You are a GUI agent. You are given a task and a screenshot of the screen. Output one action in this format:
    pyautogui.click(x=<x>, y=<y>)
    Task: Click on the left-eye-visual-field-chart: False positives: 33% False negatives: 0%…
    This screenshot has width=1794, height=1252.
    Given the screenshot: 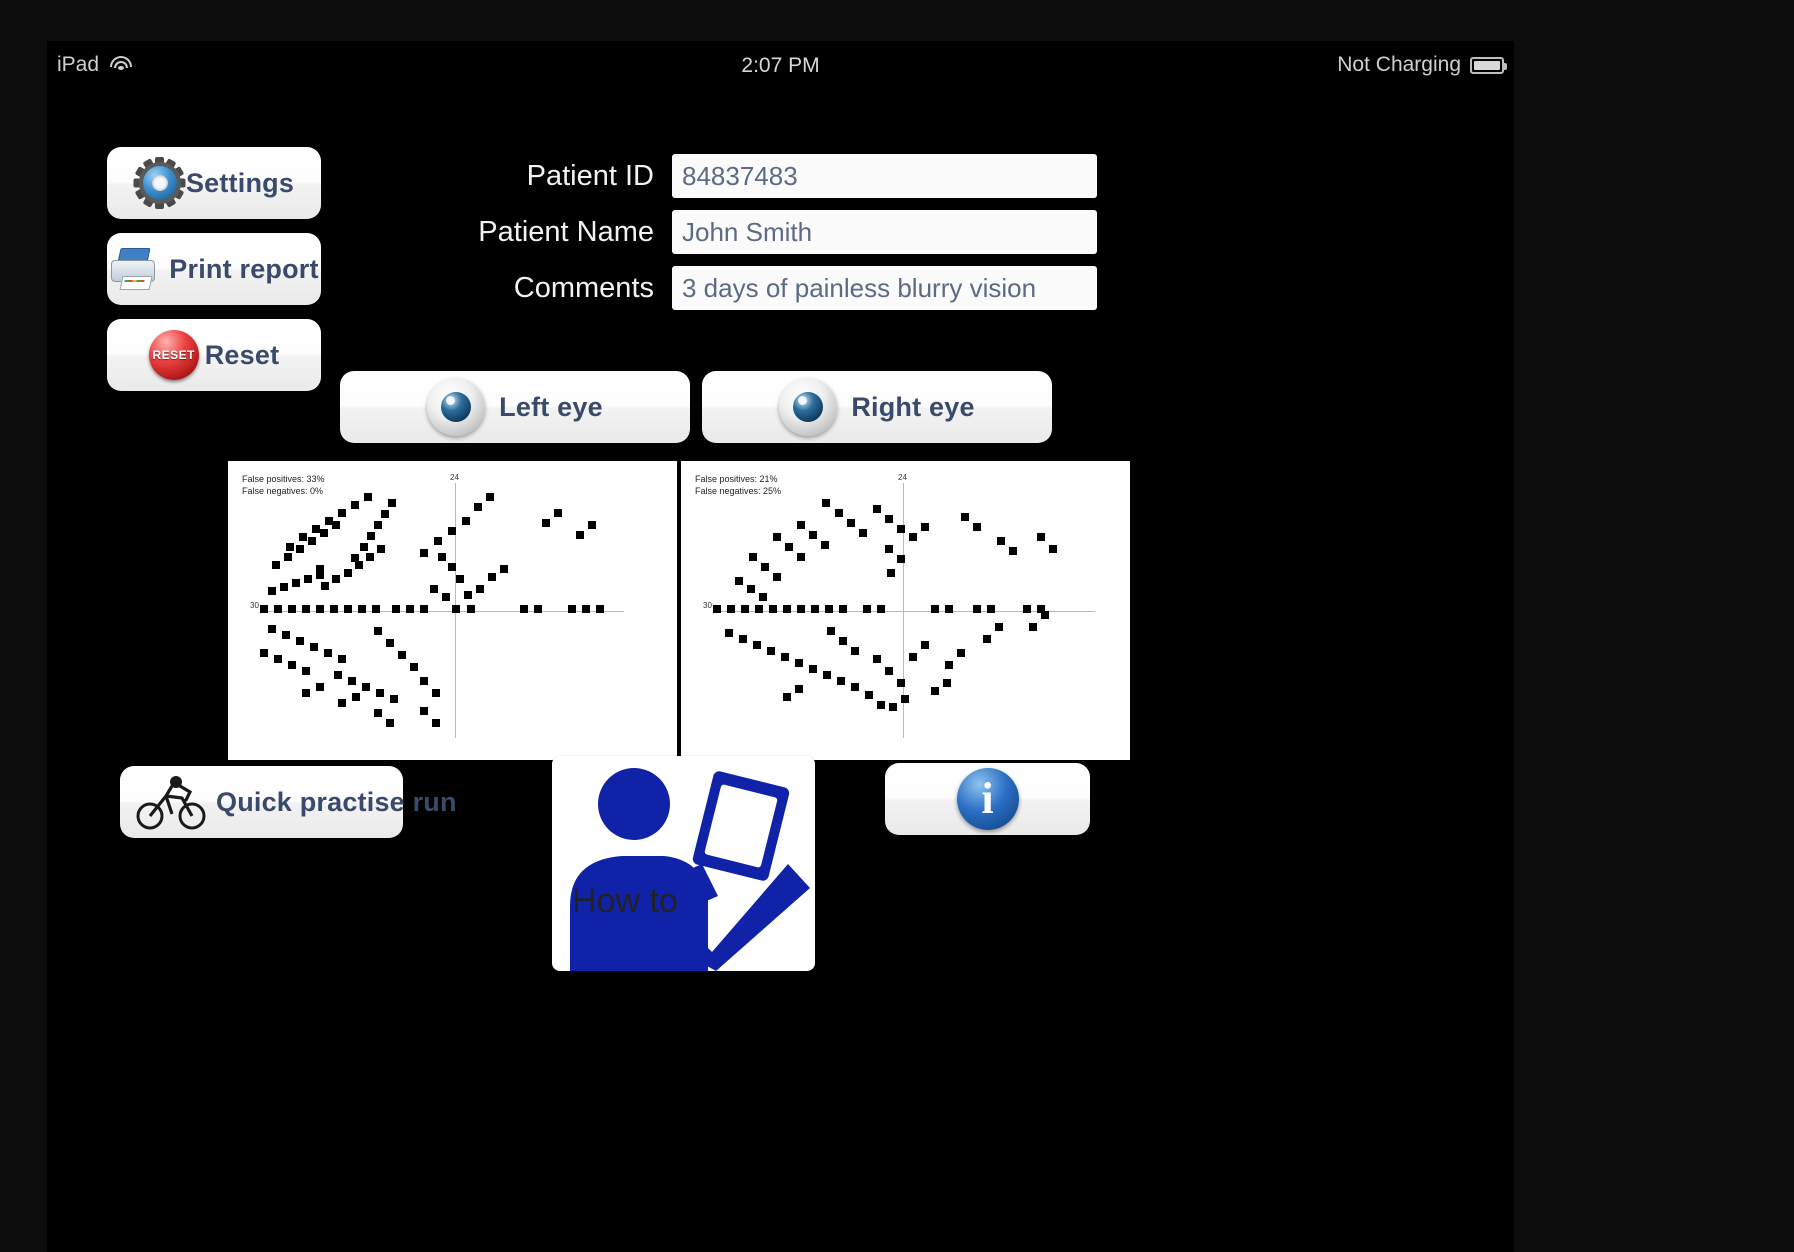 What is the action you would take?
    pyautogui.click(x=452, y=610)
    